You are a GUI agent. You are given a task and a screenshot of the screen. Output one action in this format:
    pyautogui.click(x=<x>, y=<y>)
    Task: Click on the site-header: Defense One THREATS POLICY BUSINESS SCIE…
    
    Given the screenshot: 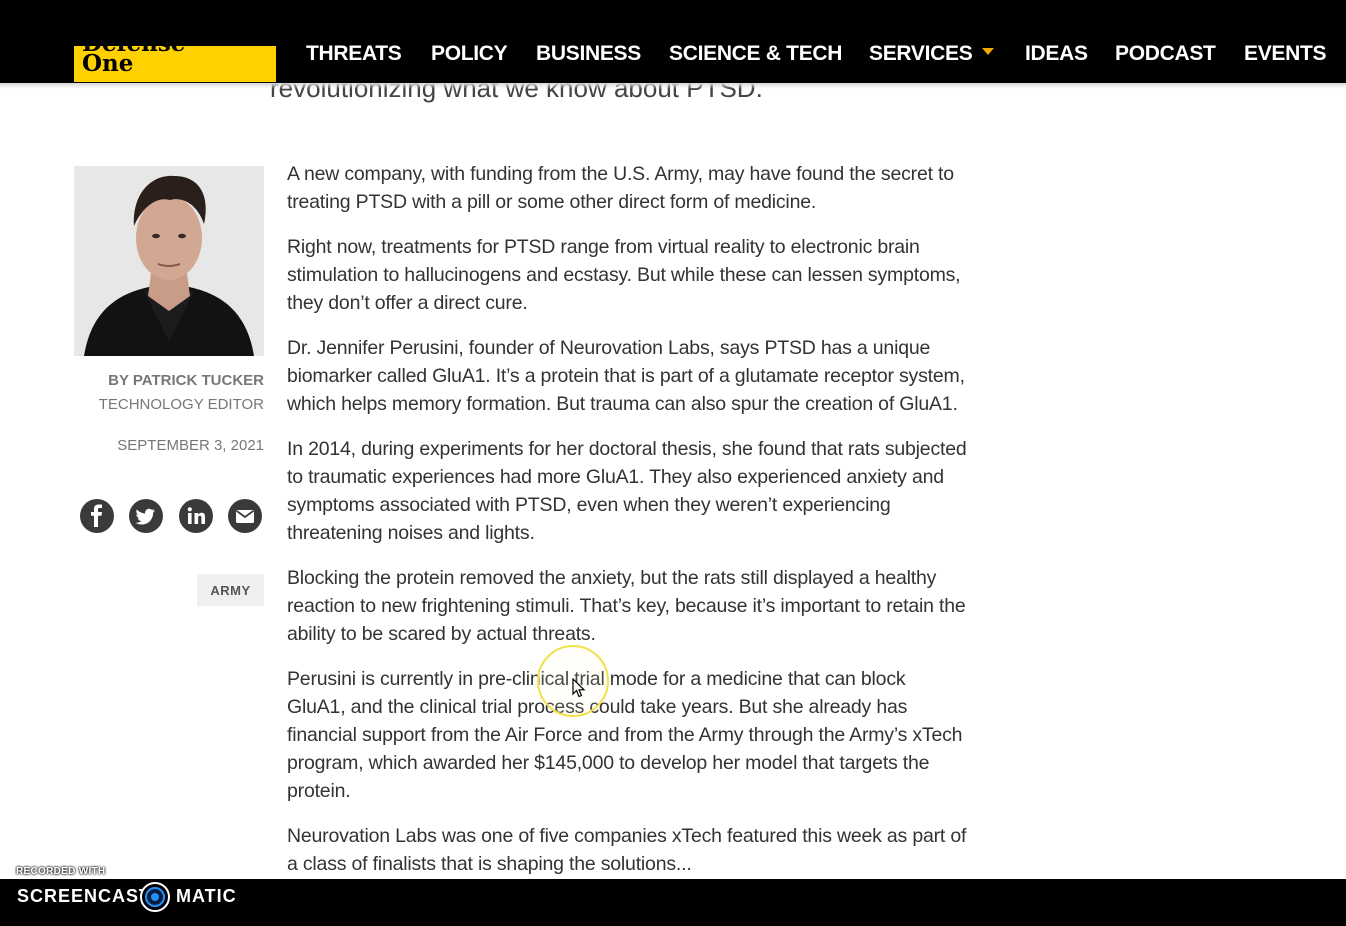 What is the action you would take?
    pyautogui.click(x=673, y=41)
    